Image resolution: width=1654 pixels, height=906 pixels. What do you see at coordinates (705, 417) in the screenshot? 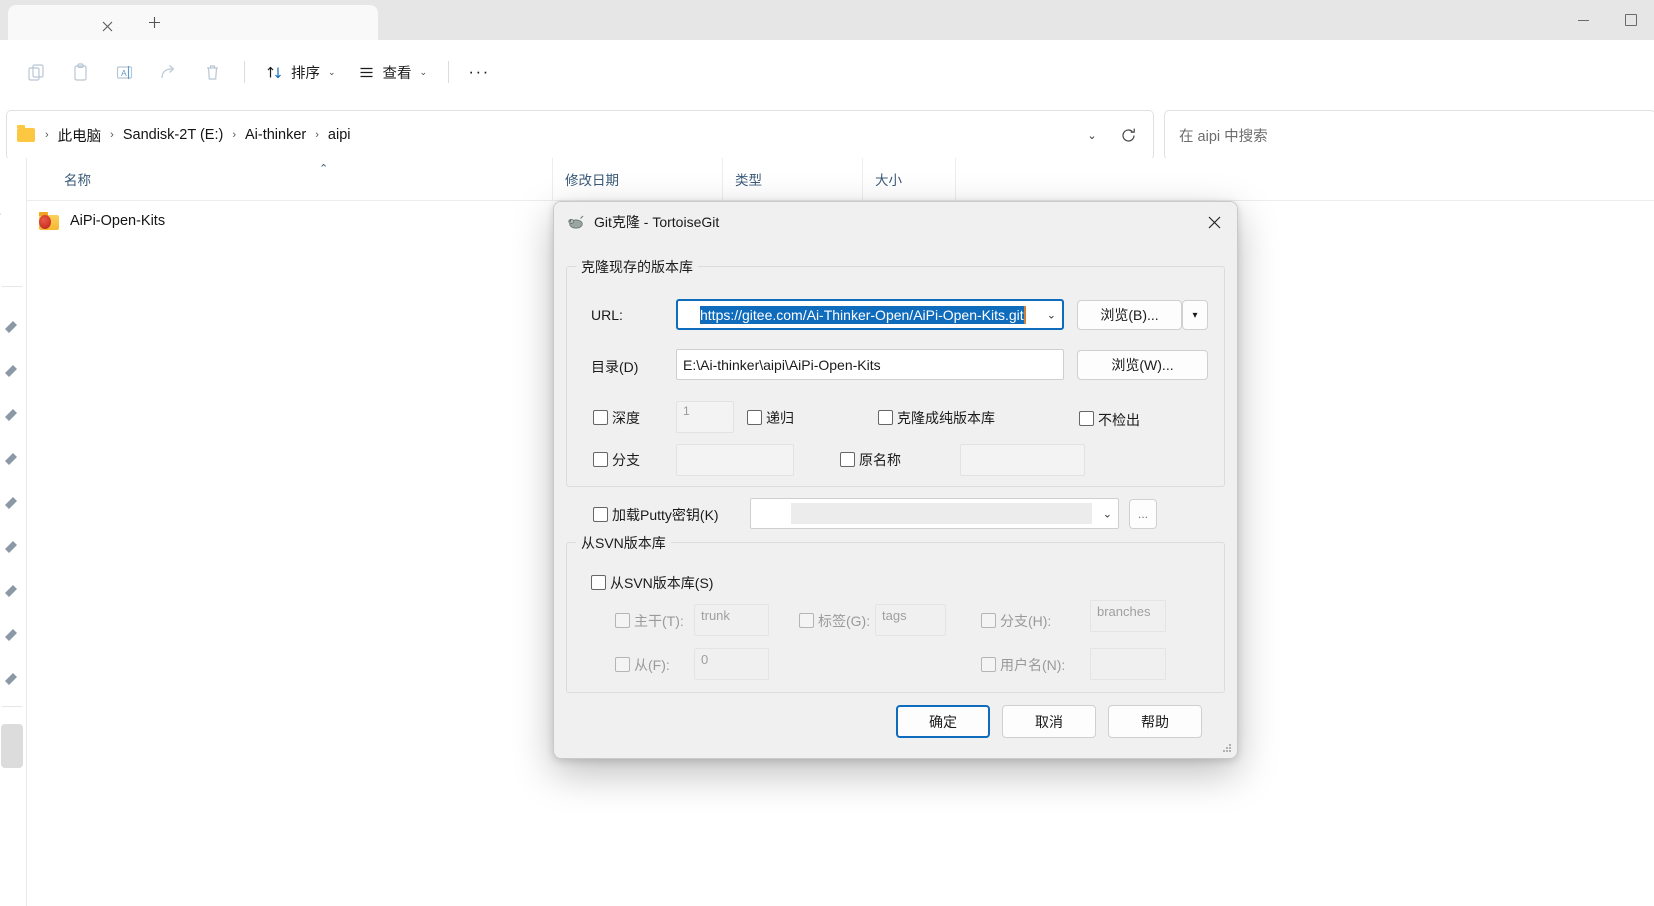
I see `depth-input: 1` at bounding box center [705, 417].